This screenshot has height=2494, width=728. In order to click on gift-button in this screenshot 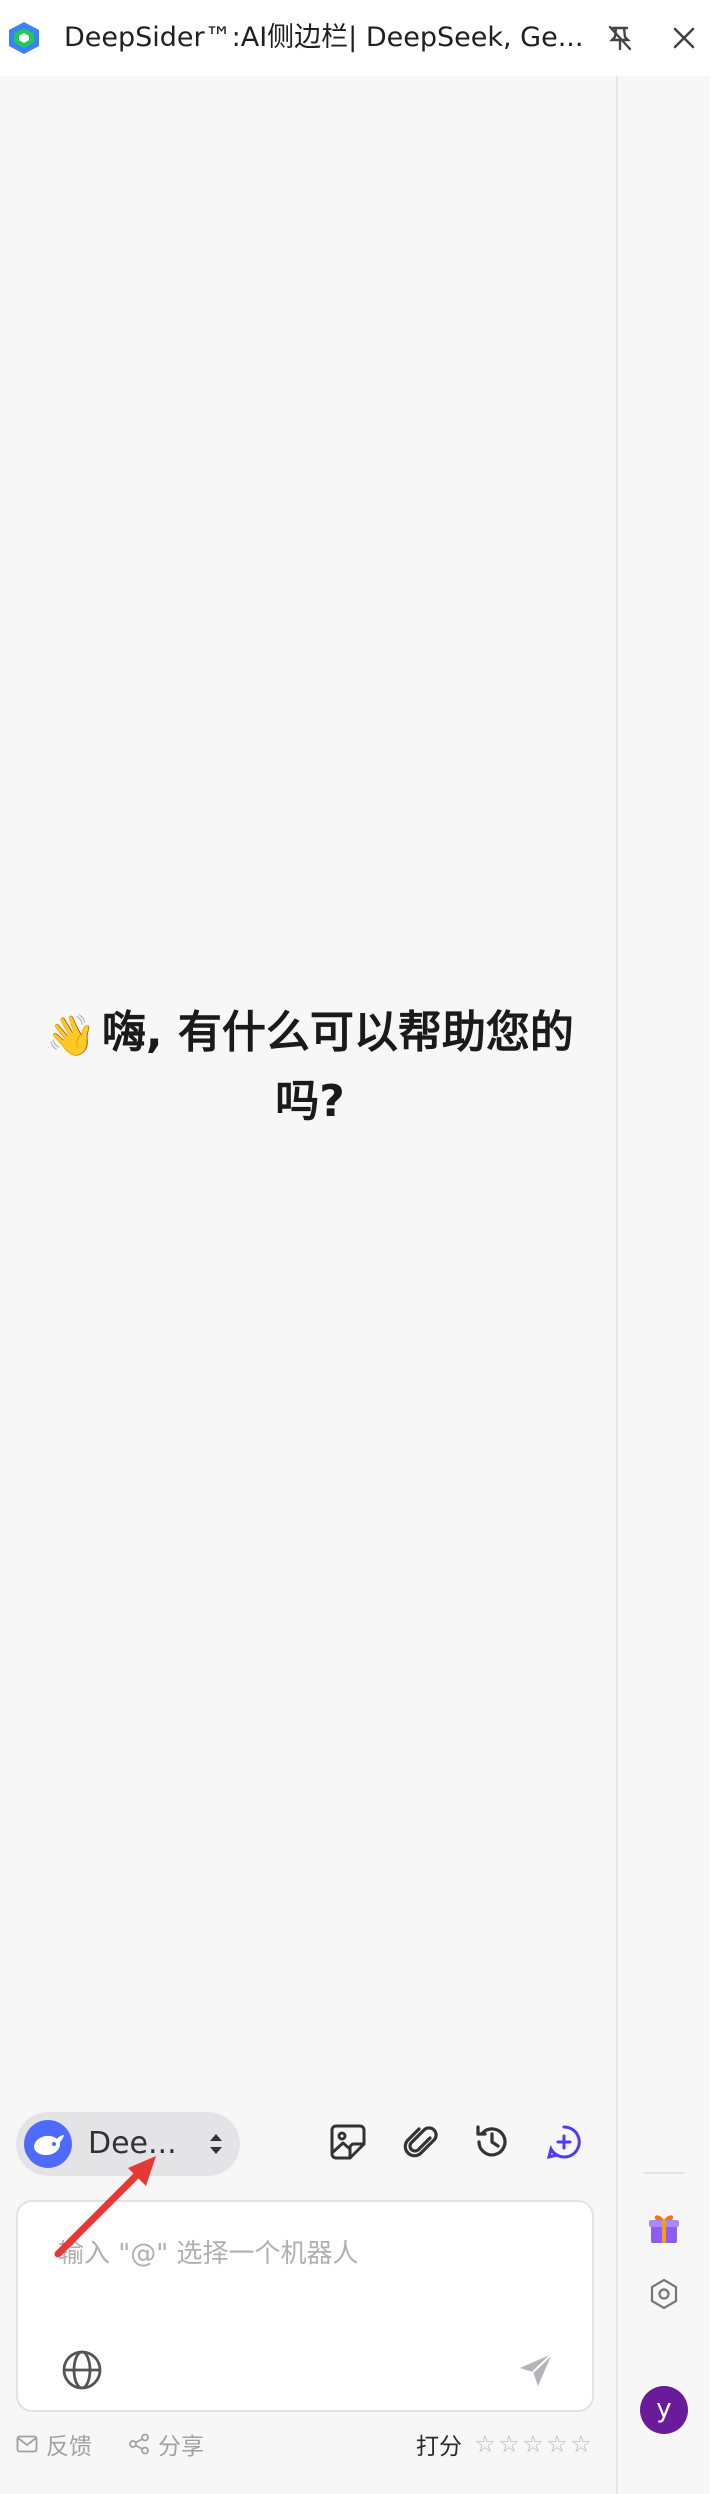, I will do `click(664, 2228)`.